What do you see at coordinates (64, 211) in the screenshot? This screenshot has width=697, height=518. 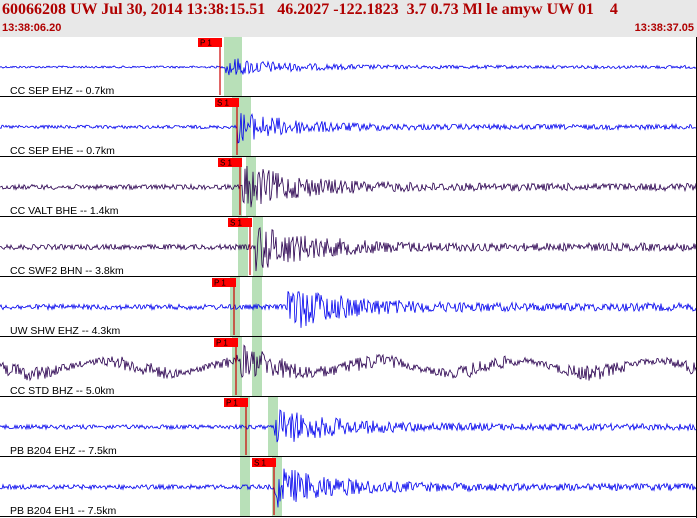 I see `station-label: CC VALT BHE -- 1.4km` at bounding box center [64, 211].